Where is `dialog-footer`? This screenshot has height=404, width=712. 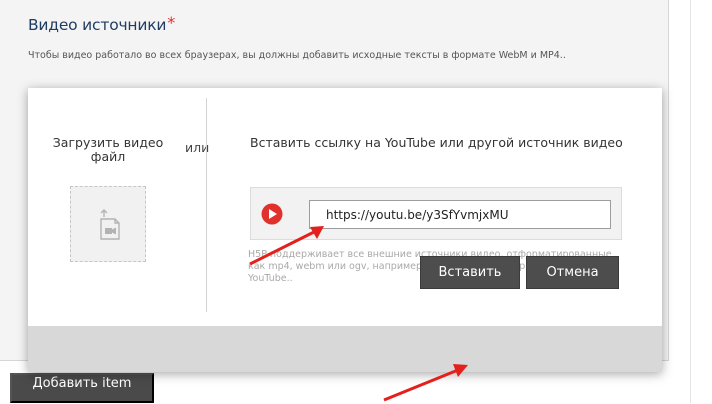
dialog-footer is located at coordinates (345, 349).